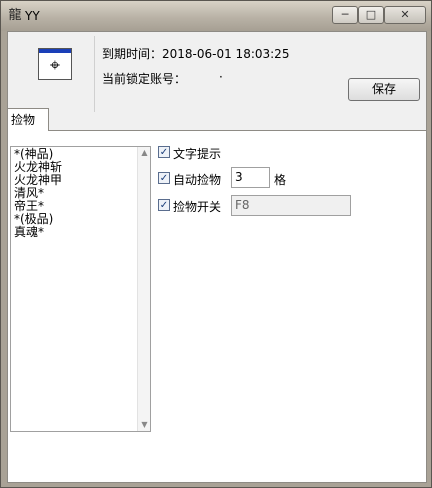 This screenshot has width=432, height=488. What do you see at coordinates (143, 289) in the screenshot?
I see `list-scrollbar: ▲ ▼` at bounding box center [143, 289].